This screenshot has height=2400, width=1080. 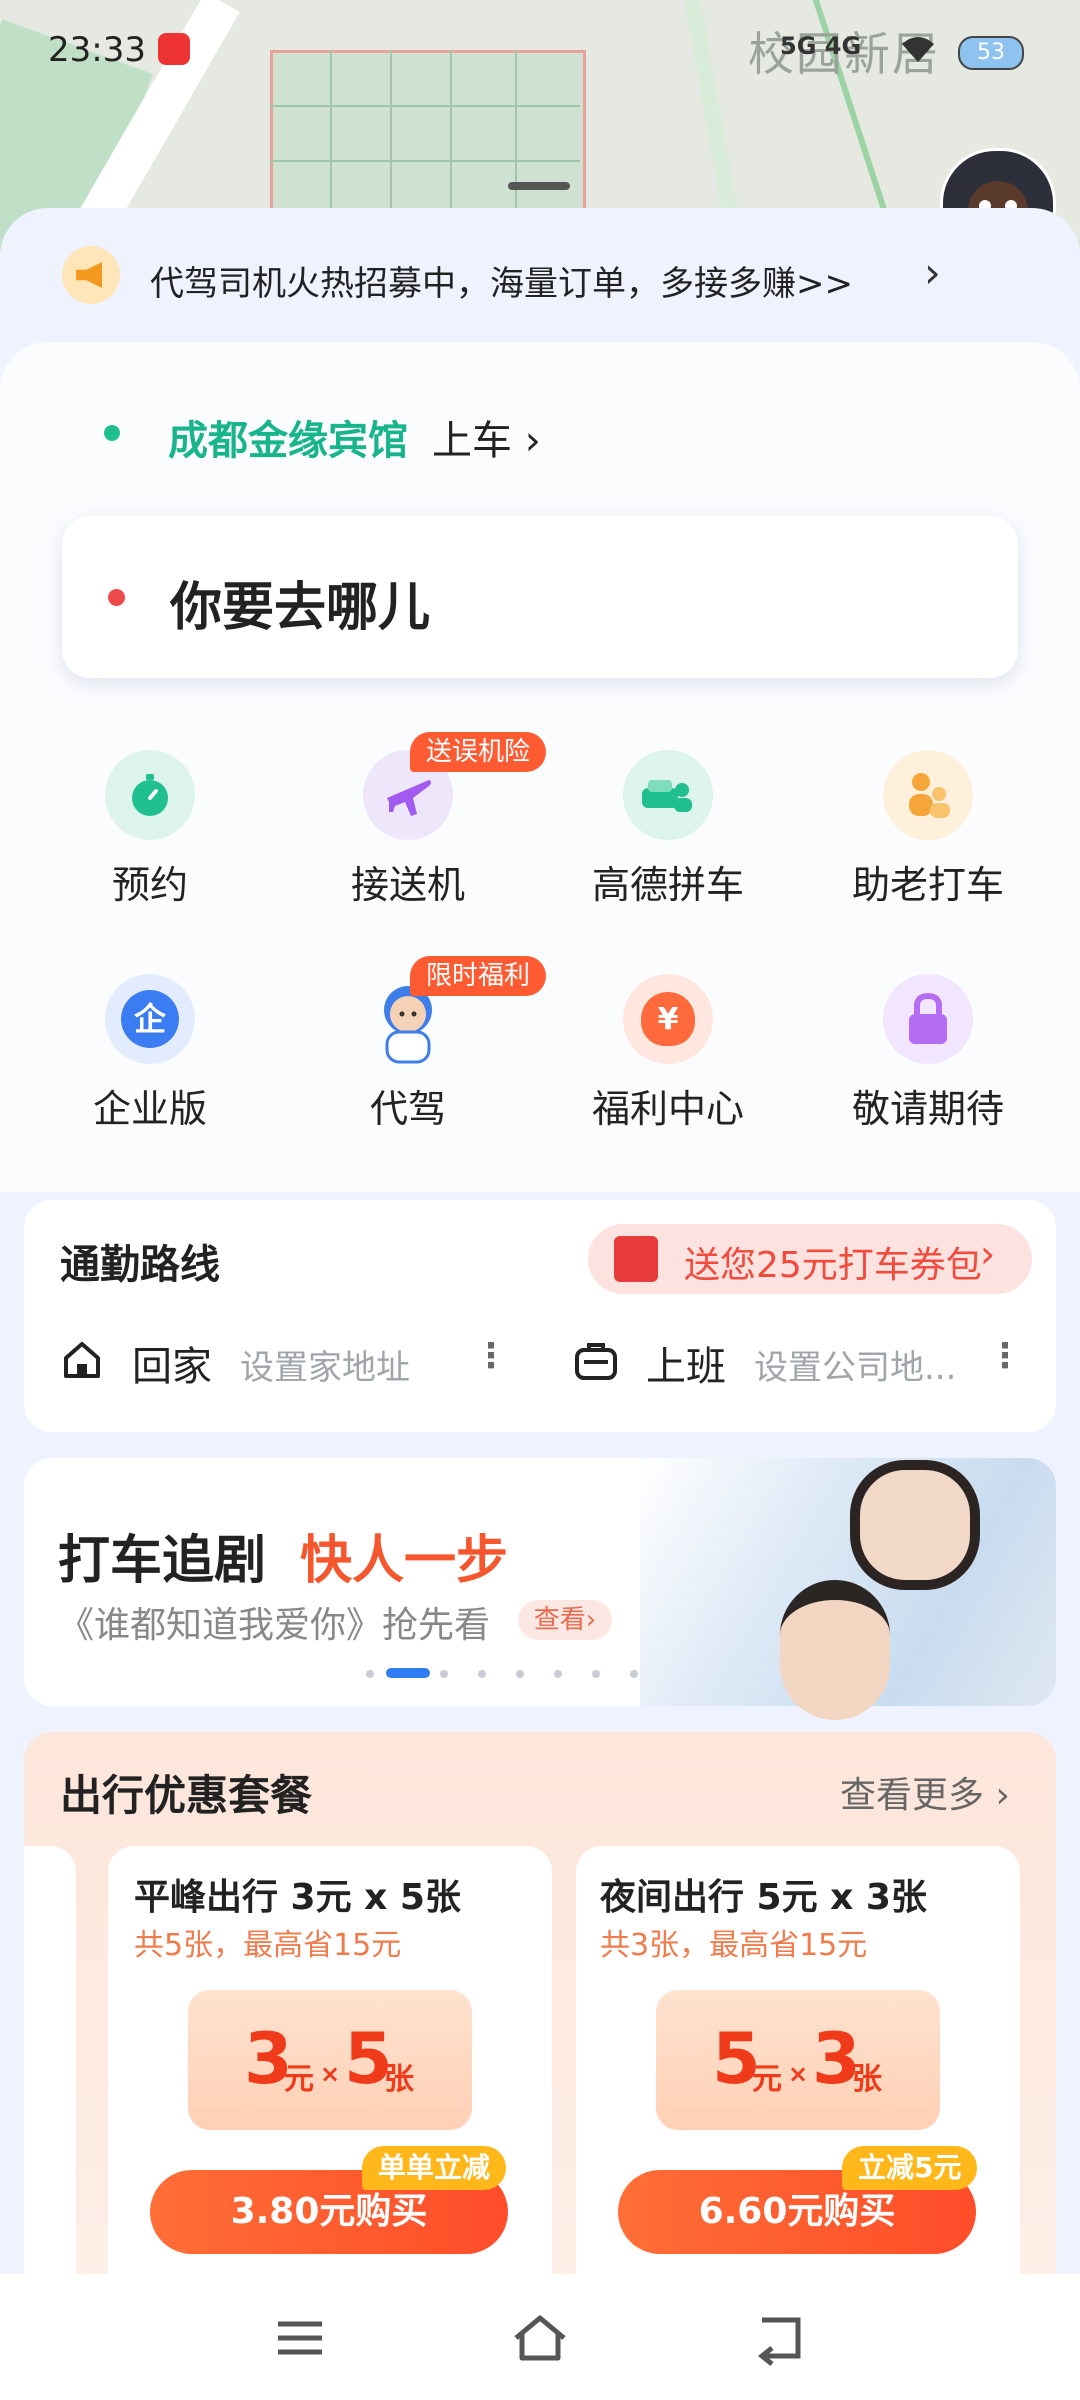 I want to click on sheet-drag-handle, so click(x=539, y=186).